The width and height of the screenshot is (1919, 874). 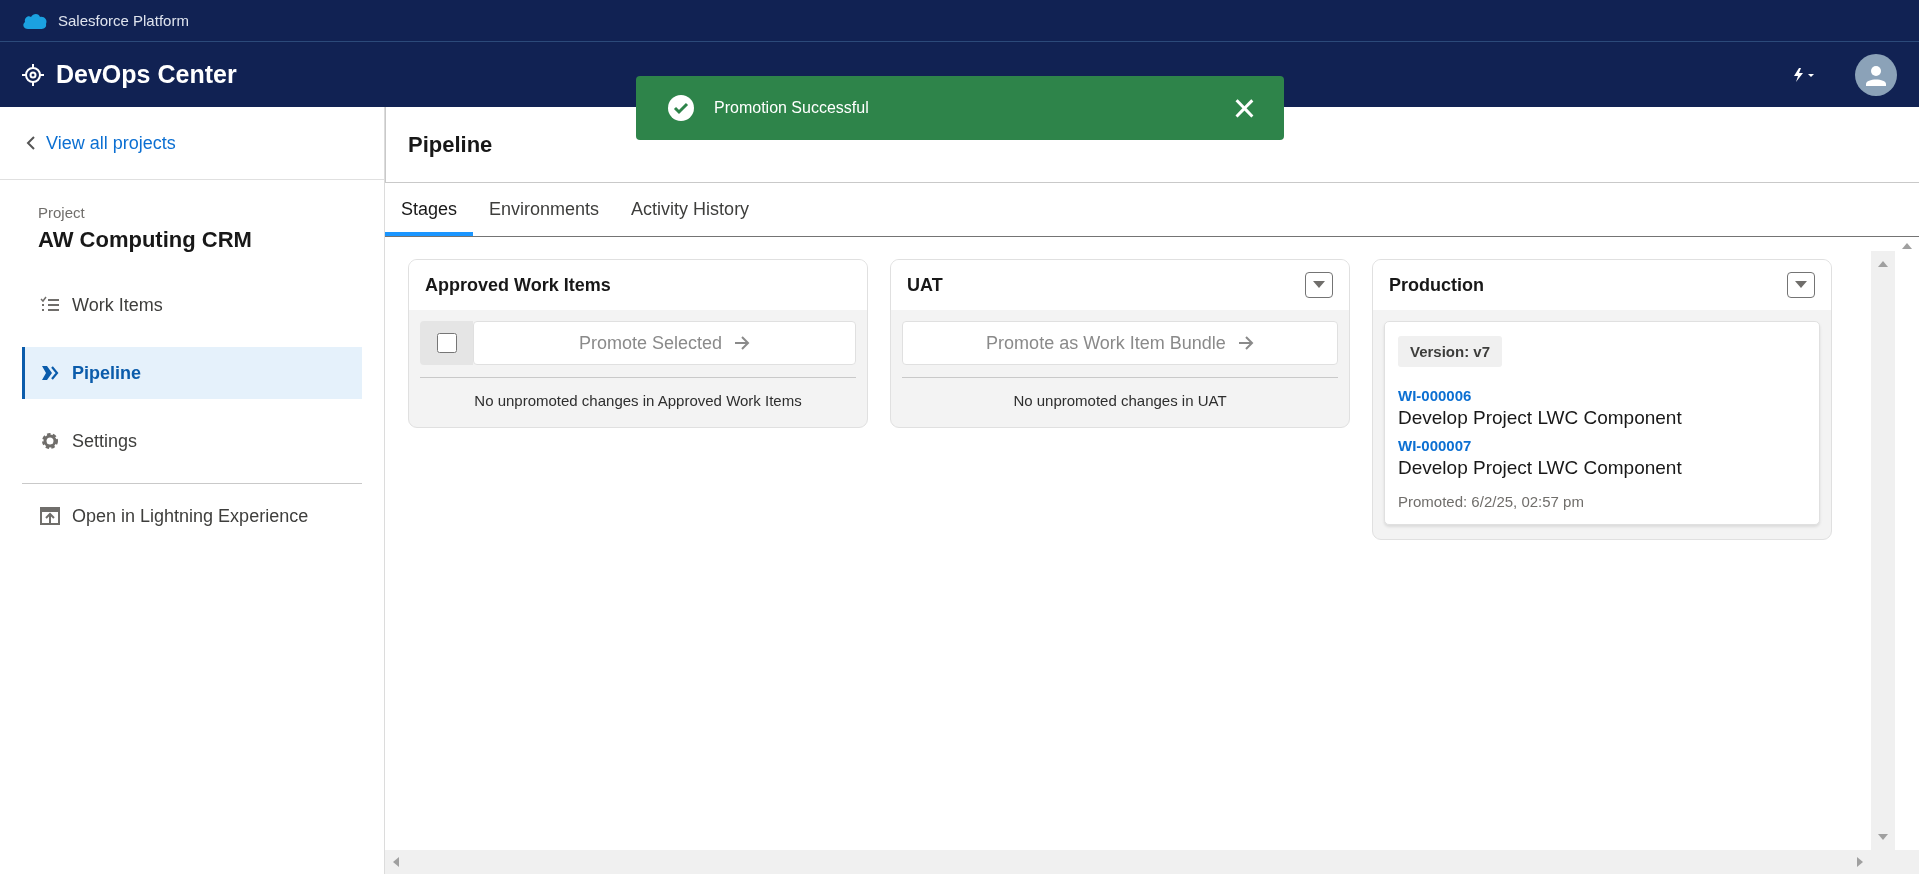 What do you see at coordinates (681, 108) in the screenshot?
I see `check-circle-icon` at bounding box center [681, 108].